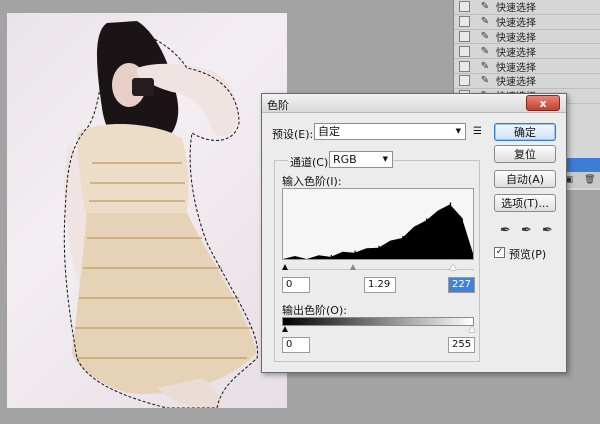 The width and height of the screenshot is (600, 424). What do you see at coordinates (164, 303) in the screenshot?
I see `dress-skirt-shape` at bounding box center [164, 303].